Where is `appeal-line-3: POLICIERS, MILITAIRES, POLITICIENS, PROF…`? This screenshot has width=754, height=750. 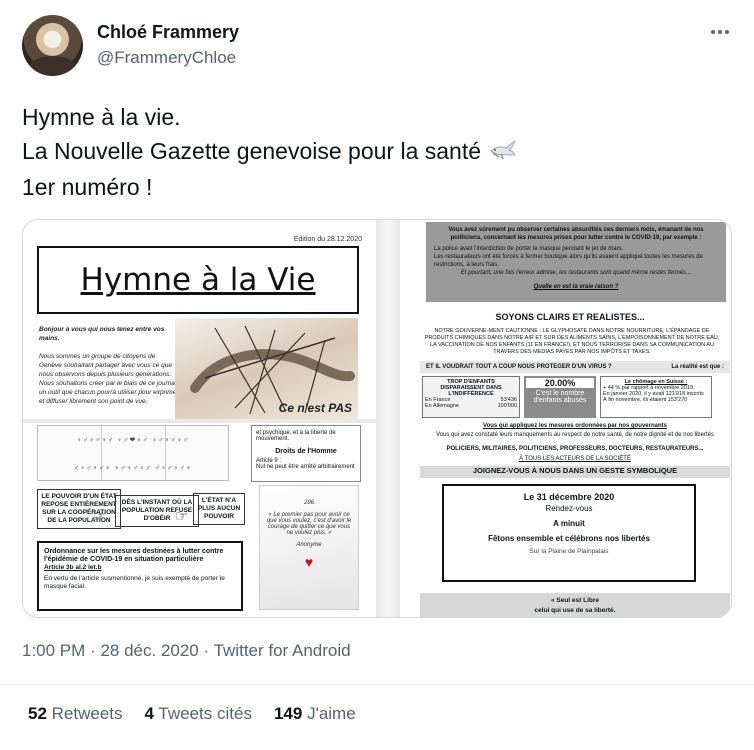
appeal-line-3: POLICIERS, MILITAIRES, POLITICIENS, PROF… is located at coordinates (575, 449).